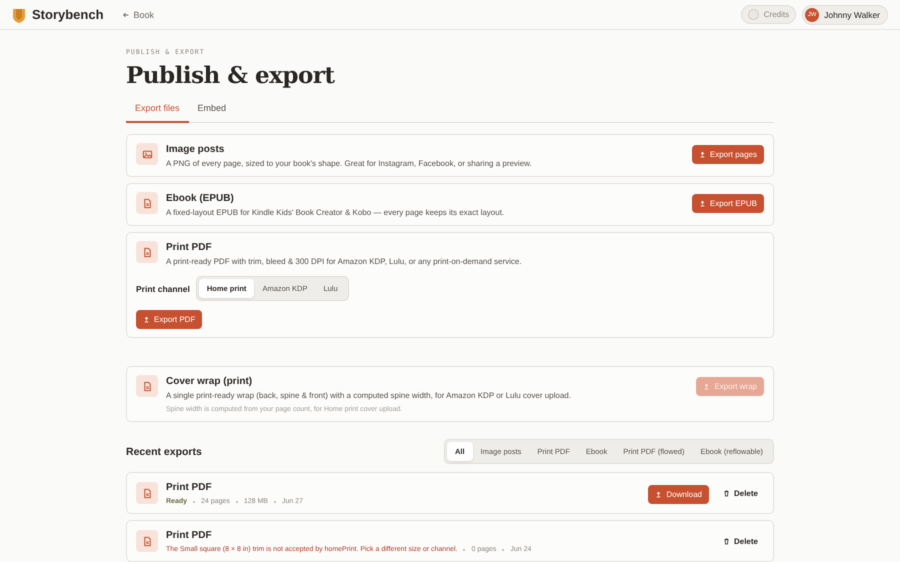  What do you see at coordinates (68, 14) in the screenshot?
I see `app-name: Storybench` at bounding box center [68, 14].